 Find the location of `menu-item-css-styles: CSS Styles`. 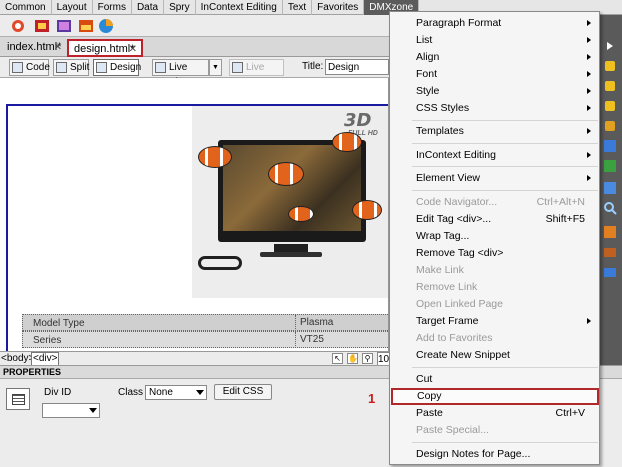

menu-item-css-styles: CSS Styles is located at coordinates (494, 108).